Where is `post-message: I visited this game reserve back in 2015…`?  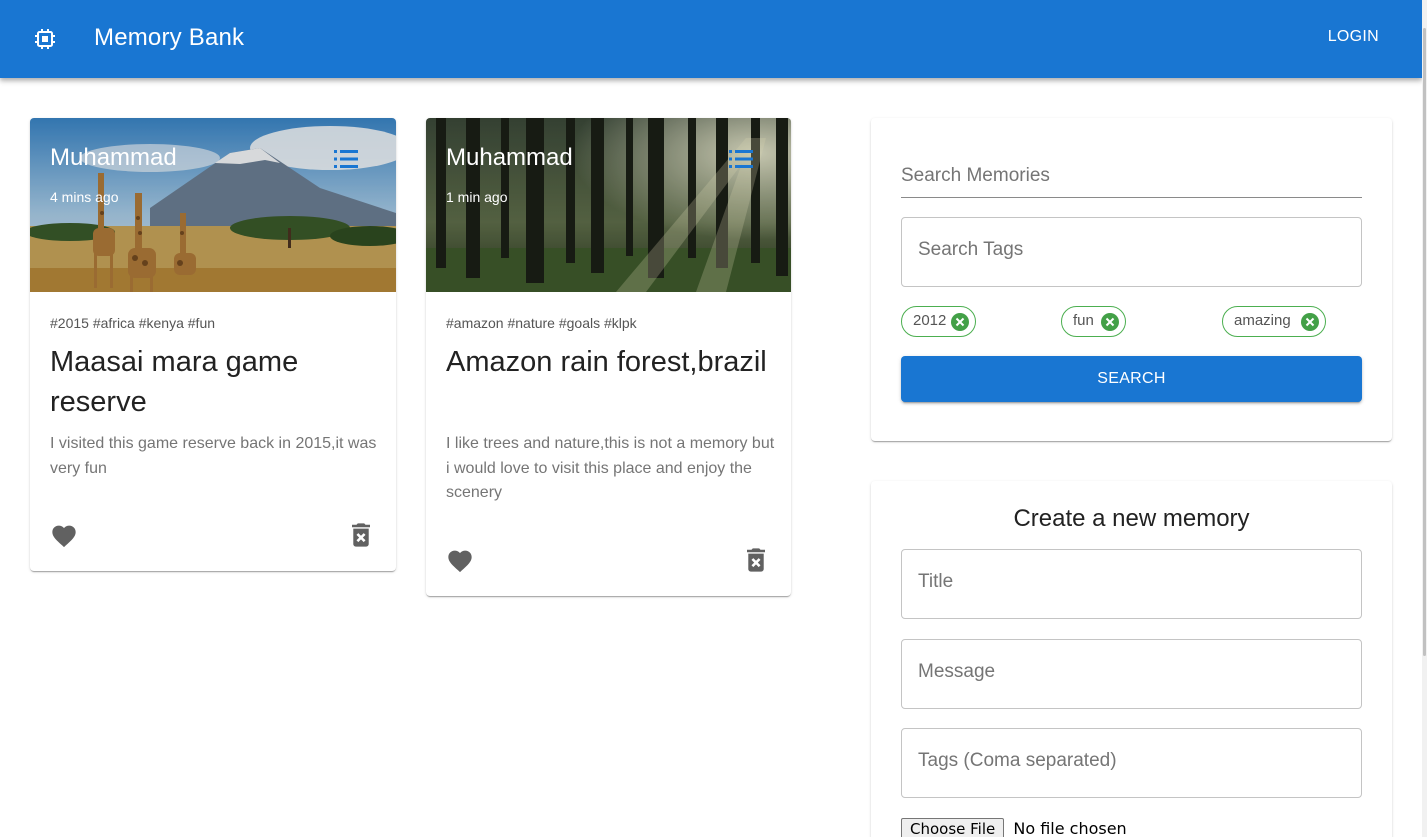 post-message: I visited this game reserve back in 2015… is located at coordinates (213, 456).